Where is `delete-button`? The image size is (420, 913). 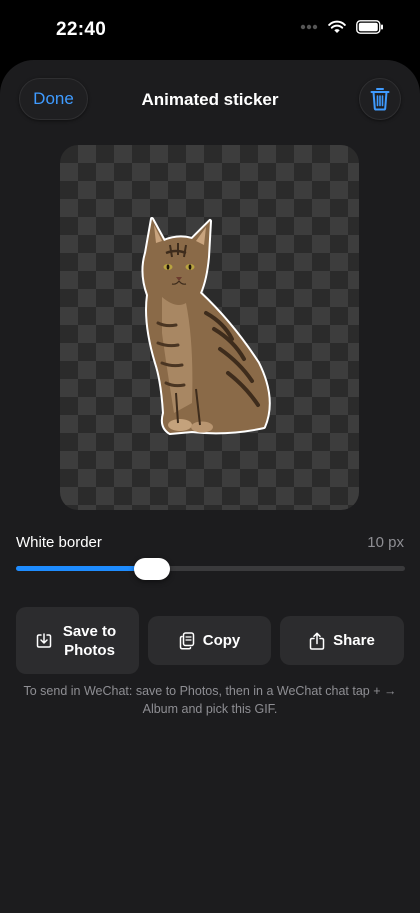
delete-button is located at coordinates (380, 99).